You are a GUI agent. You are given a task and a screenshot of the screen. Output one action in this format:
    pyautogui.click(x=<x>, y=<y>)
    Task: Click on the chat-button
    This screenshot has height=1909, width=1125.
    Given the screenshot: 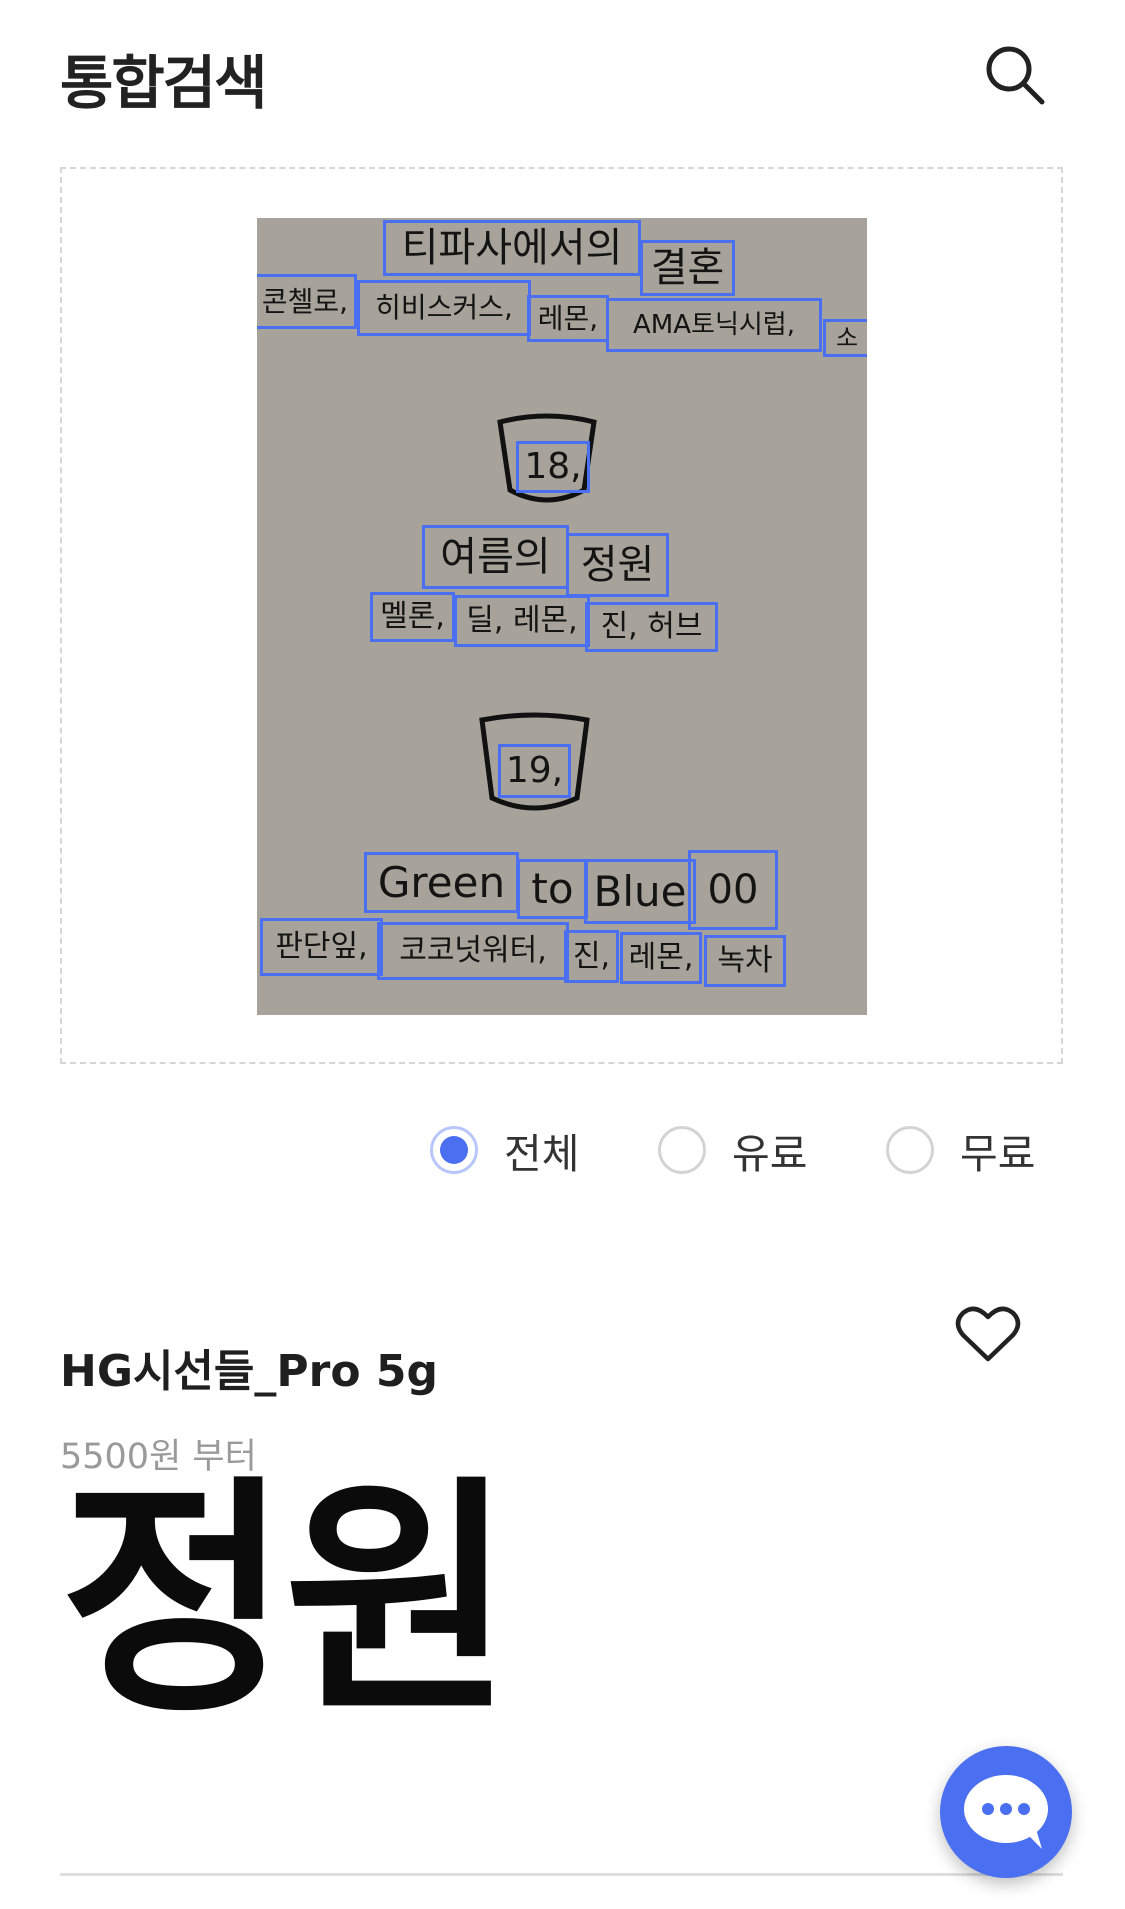 What is the action you would take?
    pyautogui.click(x=1006, y=1812)
    